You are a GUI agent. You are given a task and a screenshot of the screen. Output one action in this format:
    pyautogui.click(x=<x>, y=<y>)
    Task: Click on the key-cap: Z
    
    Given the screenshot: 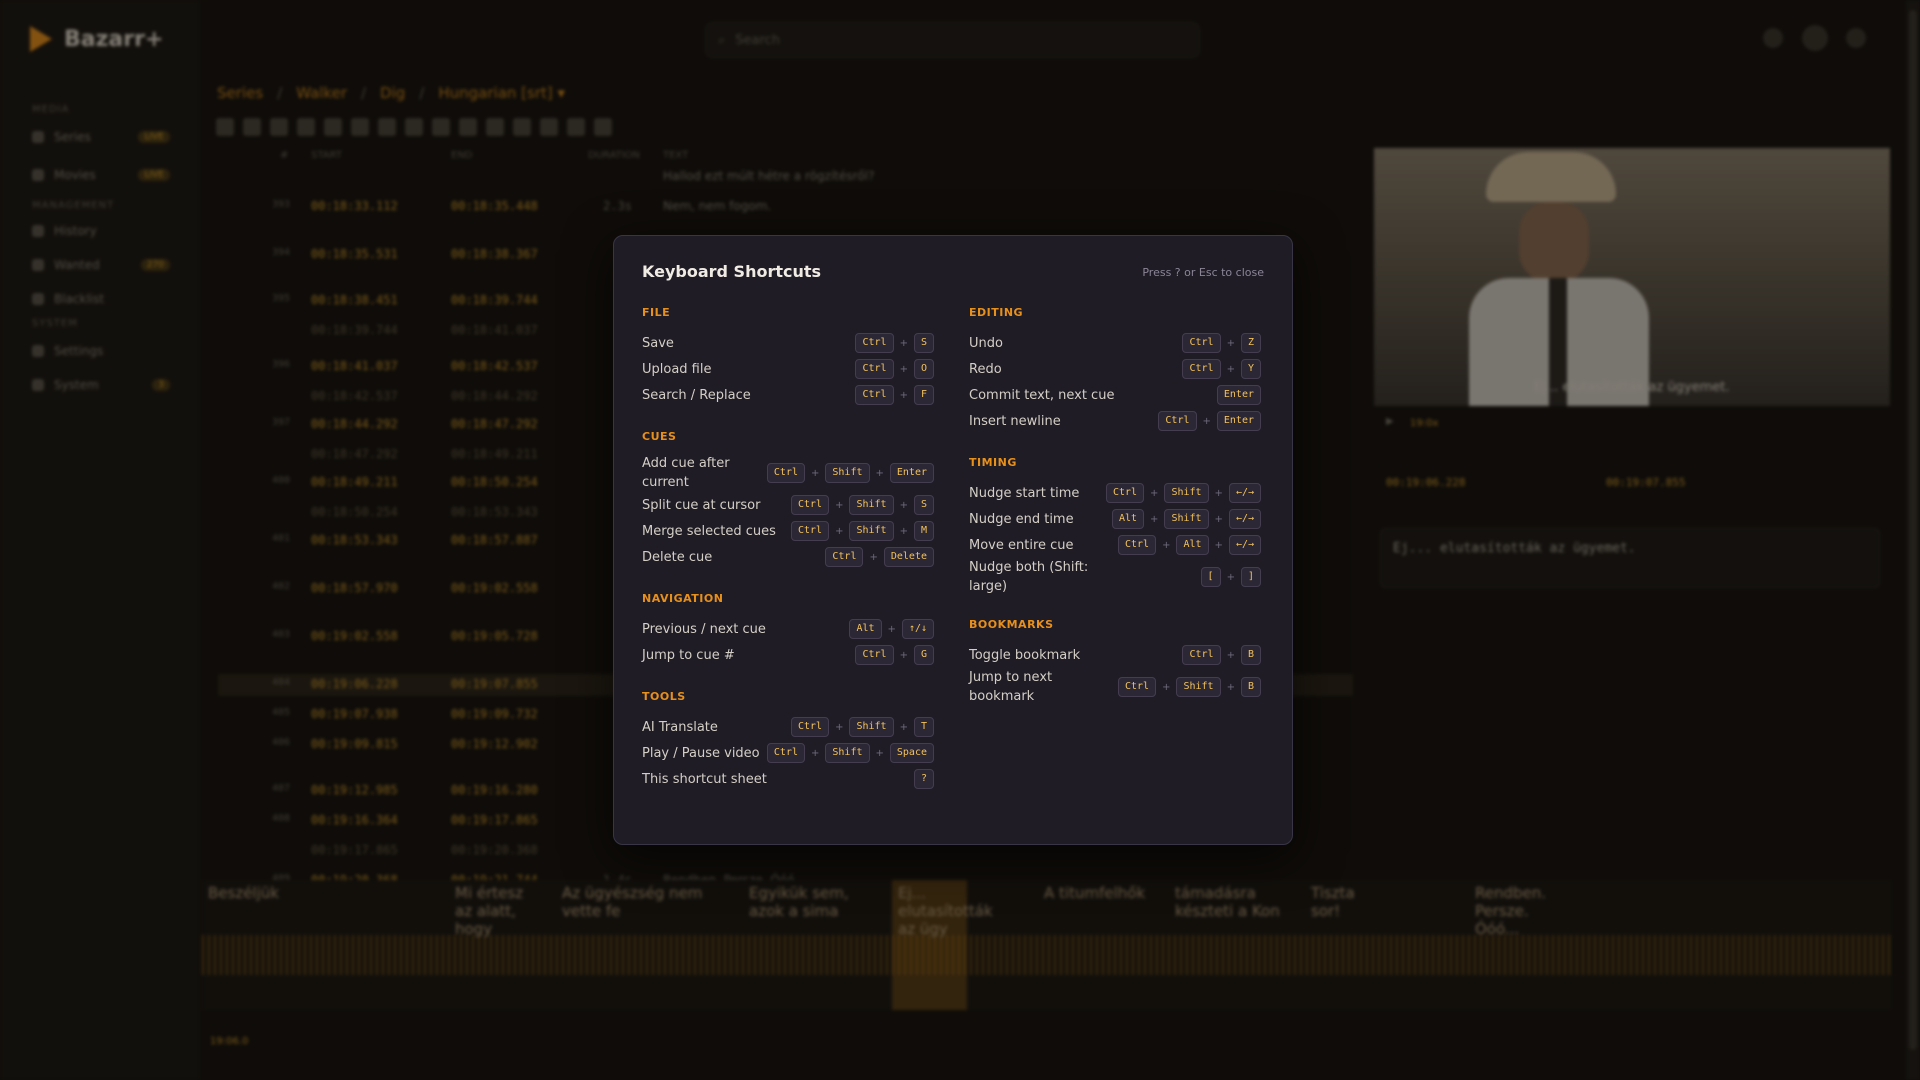 What is the action you would take?
    pyautogui.click(x=1250, y=343)
    